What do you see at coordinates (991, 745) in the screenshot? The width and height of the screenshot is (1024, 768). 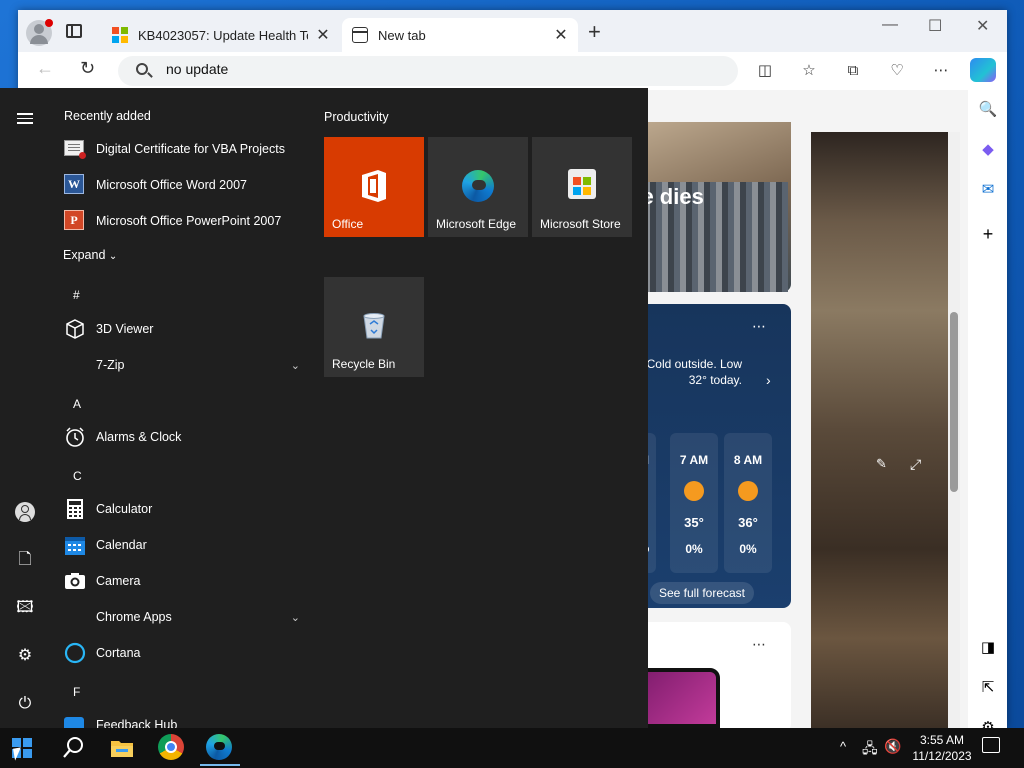 I see `notifications-icon` at bounding box center [991, 745].